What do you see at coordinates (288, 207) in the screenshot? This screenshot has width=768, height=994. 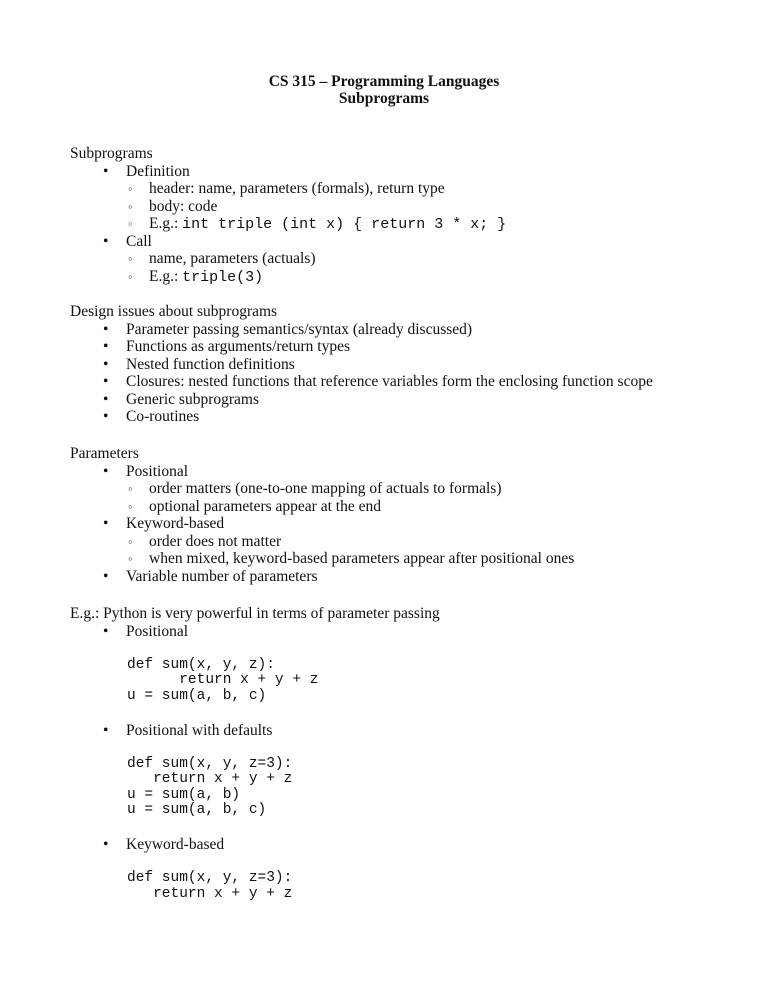 I see `list-subitem: body: code` at bounding box center [288, 207].